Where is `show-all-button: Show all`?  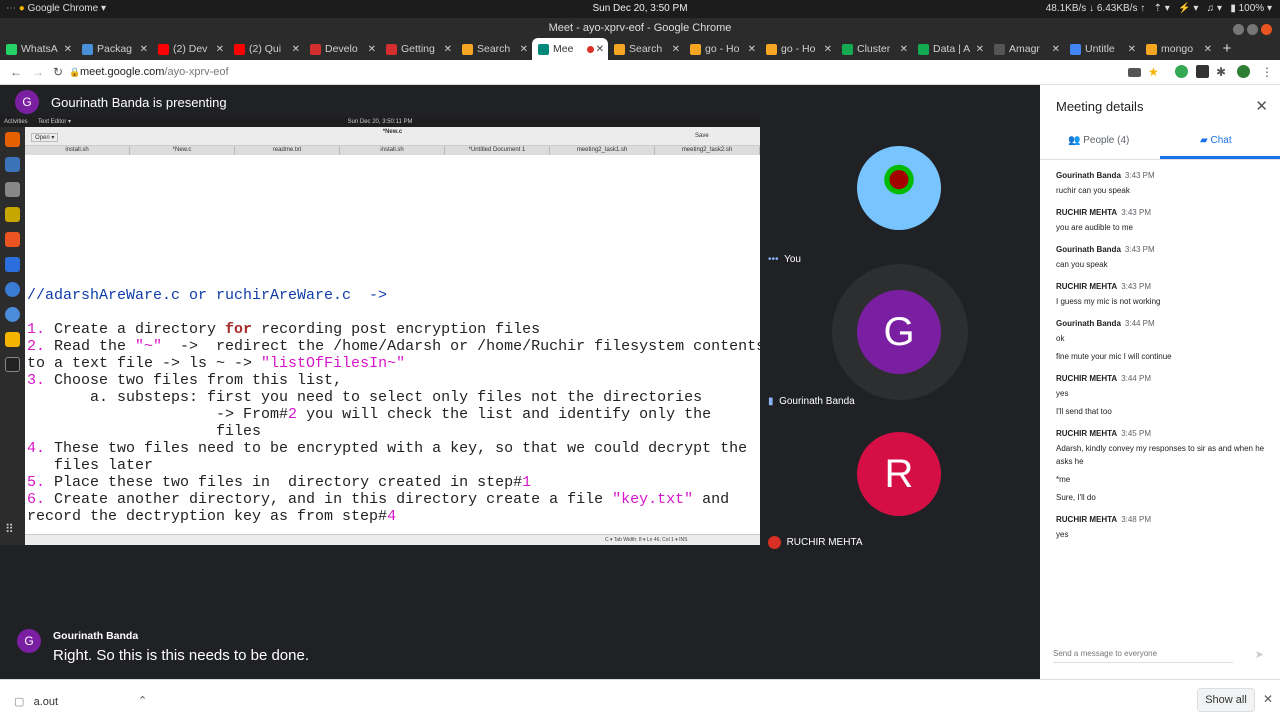
show-all-button: Show all is located at coordinates (1226, 700).